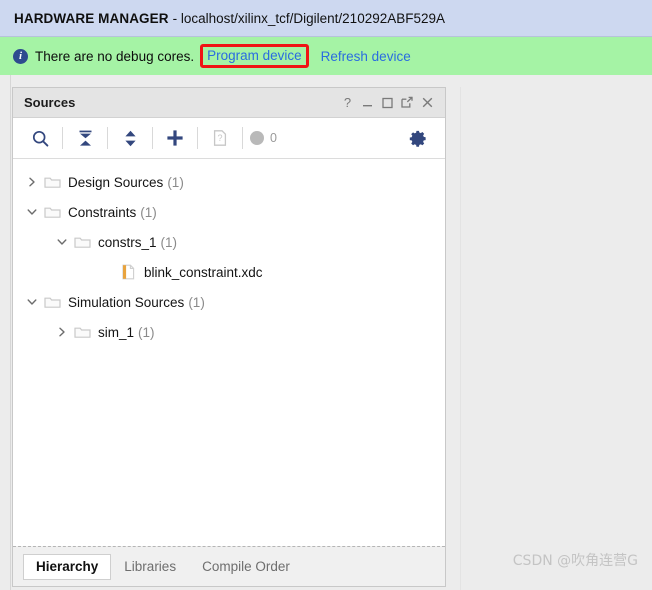 The width and height of the screenshot is (652, 590). I want to click on file-xdc-icon, so click(128, 272).